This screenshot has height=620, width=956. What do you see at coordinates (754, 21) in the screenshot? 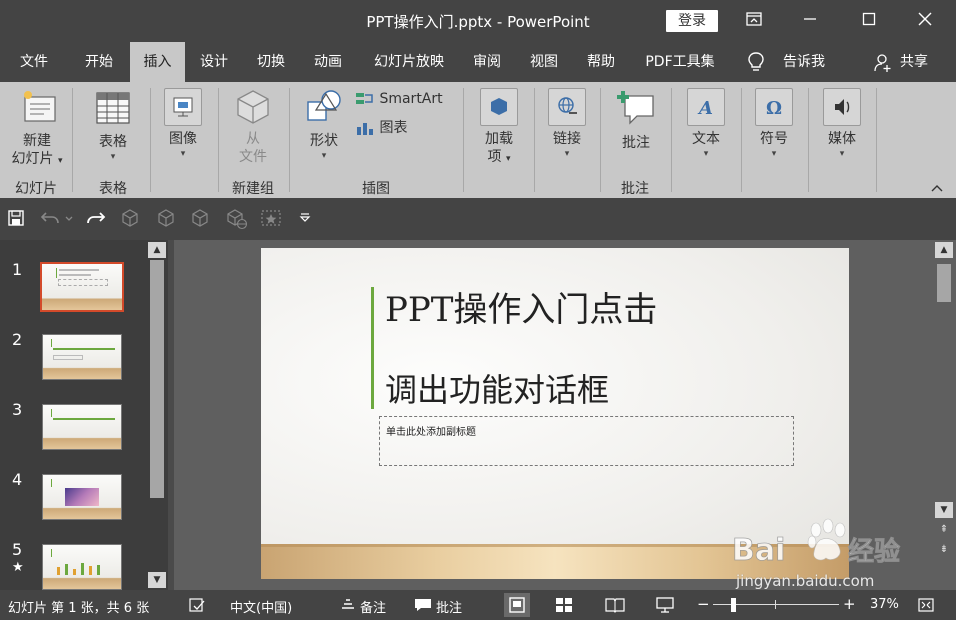
I see `ribbon-display-icon` at bounding box center [754, 21].